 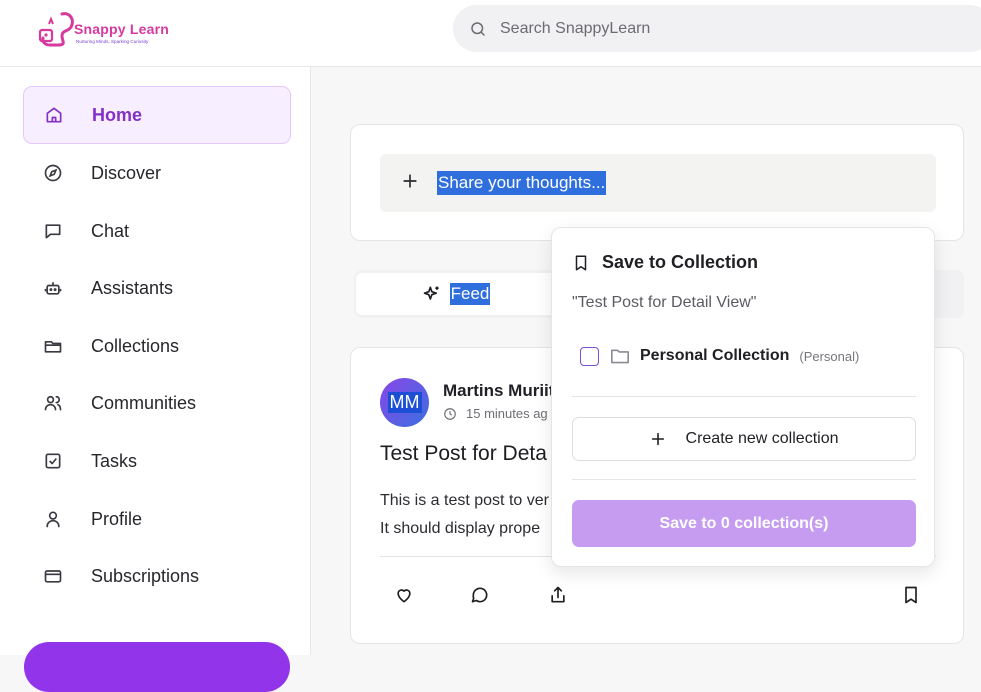 What do you see at coordinates (56, 29) in the screenshot?
I see `squirrel-logo-icon` at bounding box center [56, 29].